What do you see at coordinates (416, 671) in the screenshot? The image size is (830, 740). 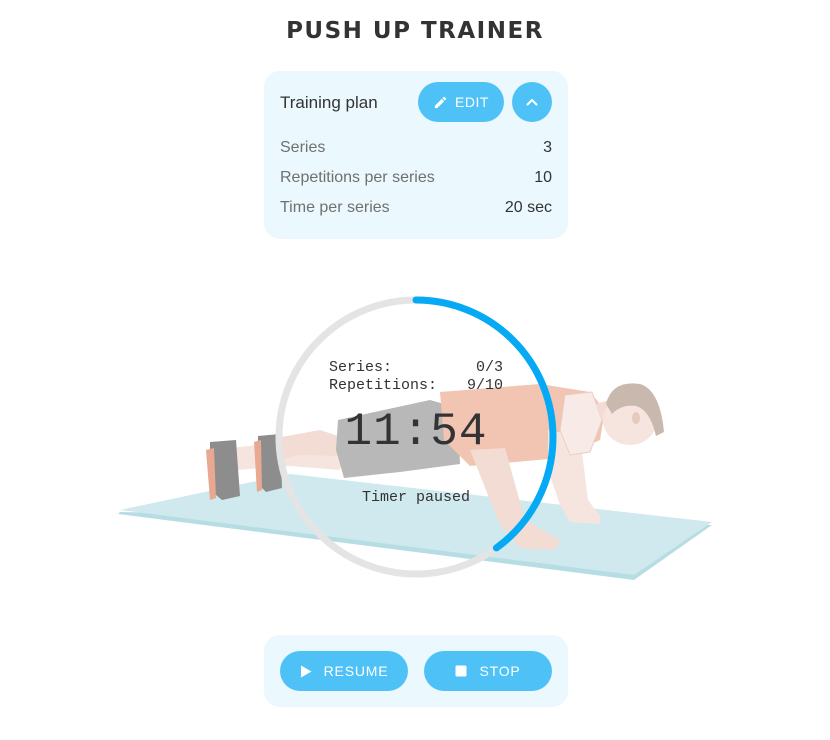 I see `controls-card: RESUME STOP` at bounding box center [416, 671].